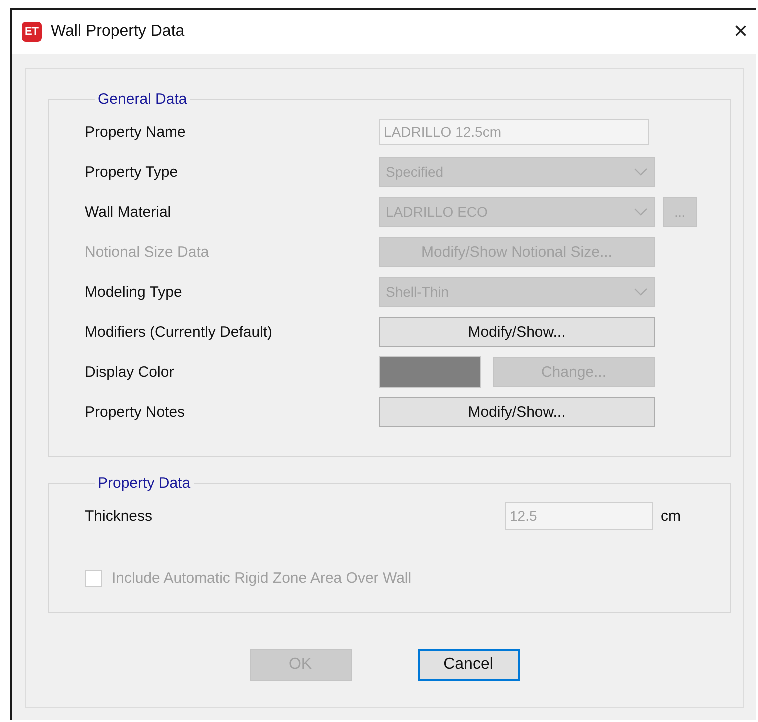  I want to click on checkbox-label: Include Automatic Rigid Zone Area Over Wall, so click(262, 578).